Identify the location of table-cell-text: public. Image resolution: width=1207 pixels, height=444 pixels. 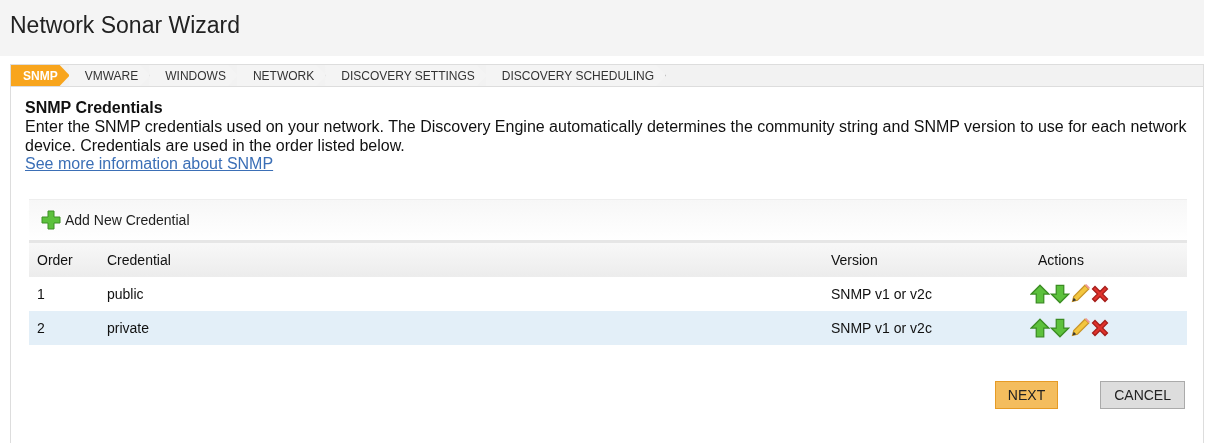
(125, 294).